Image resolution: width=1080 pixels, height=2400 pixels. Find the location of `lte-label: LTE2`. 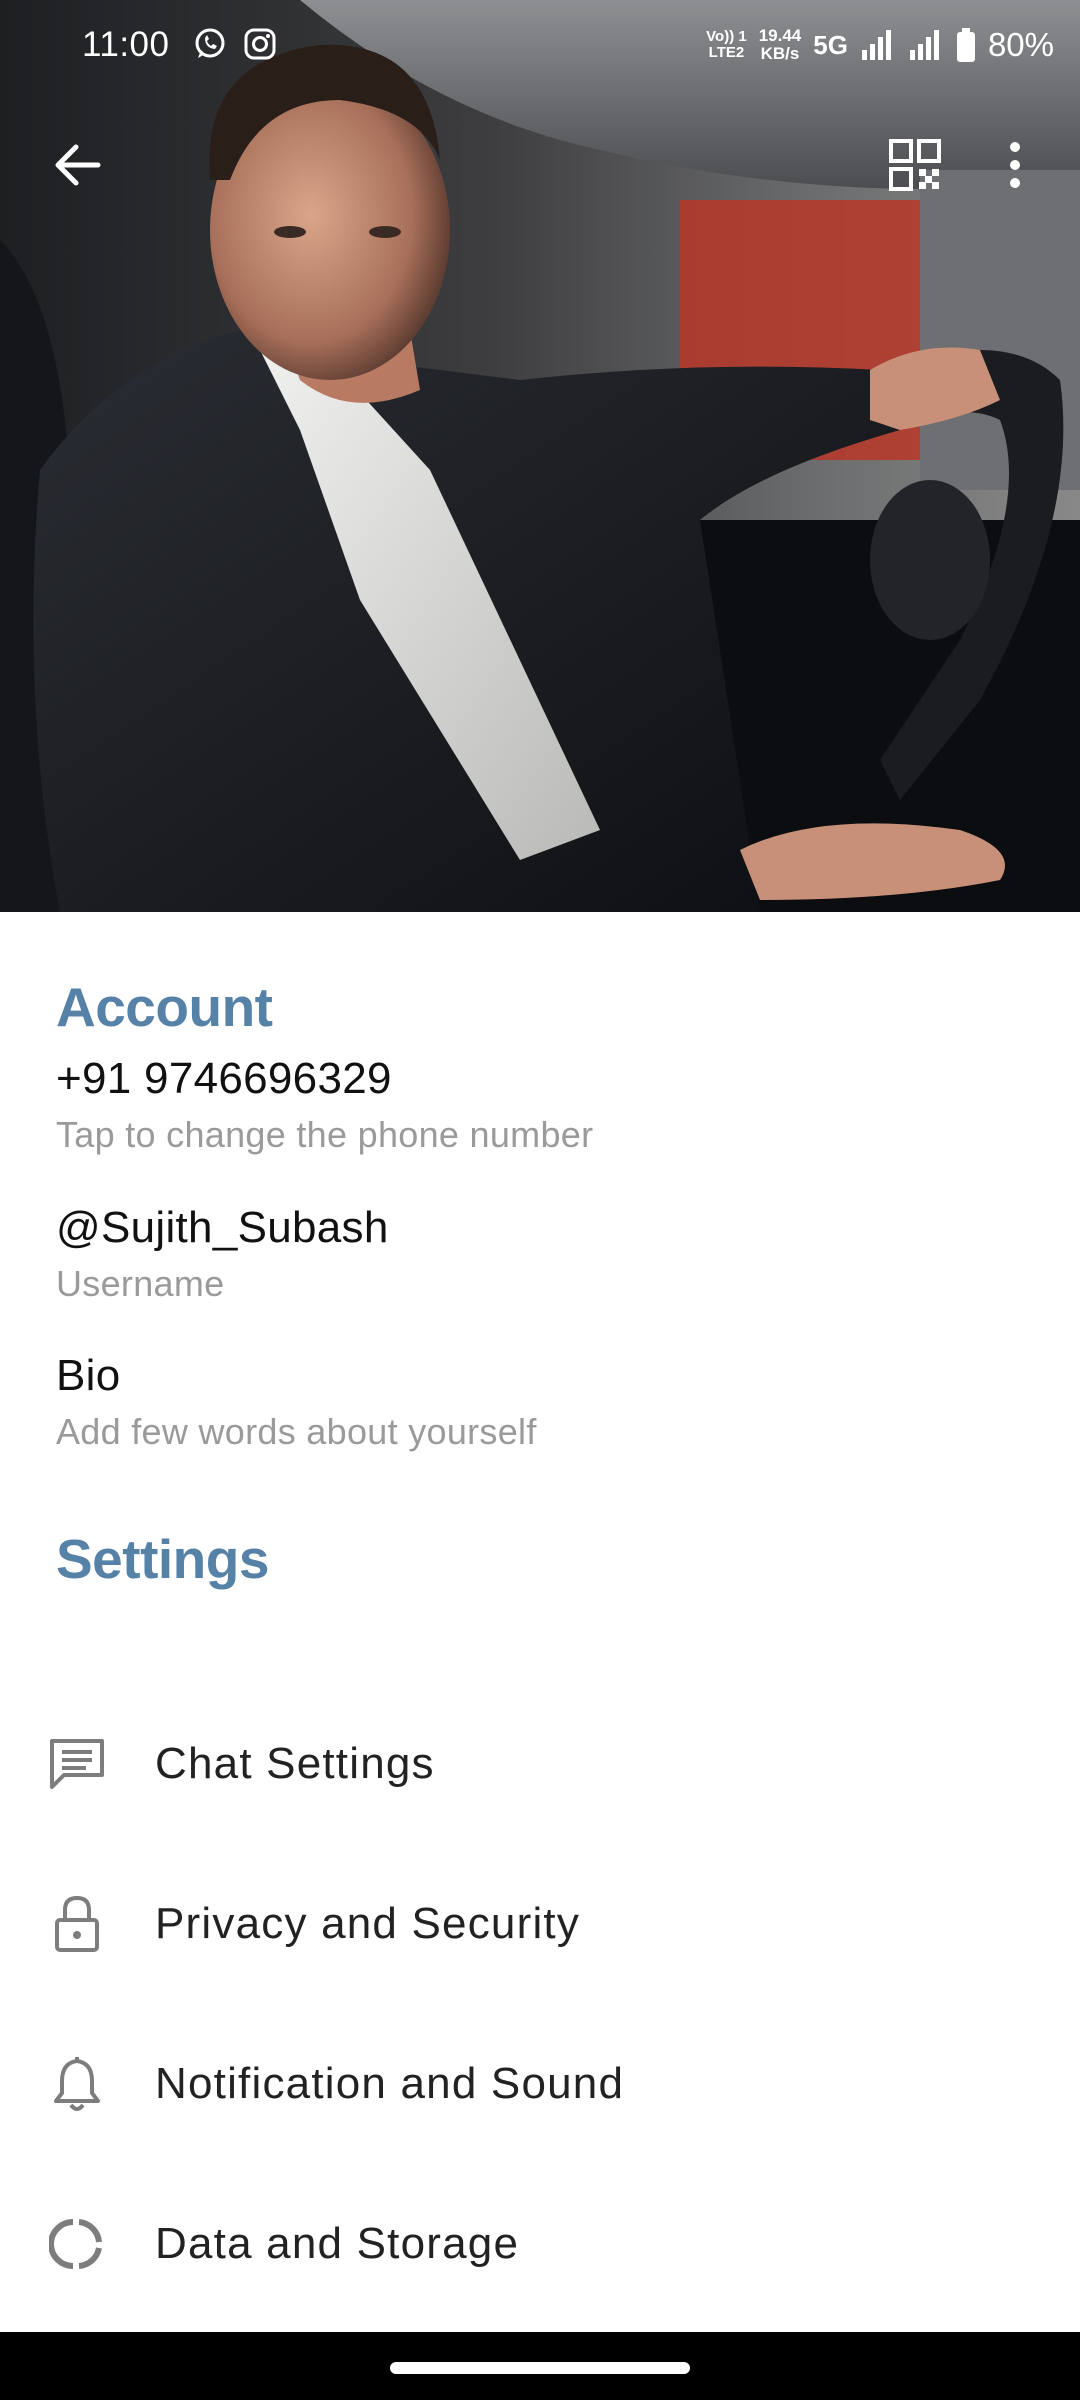

lte-label: LTE2 is located at coordinates (726, 52).